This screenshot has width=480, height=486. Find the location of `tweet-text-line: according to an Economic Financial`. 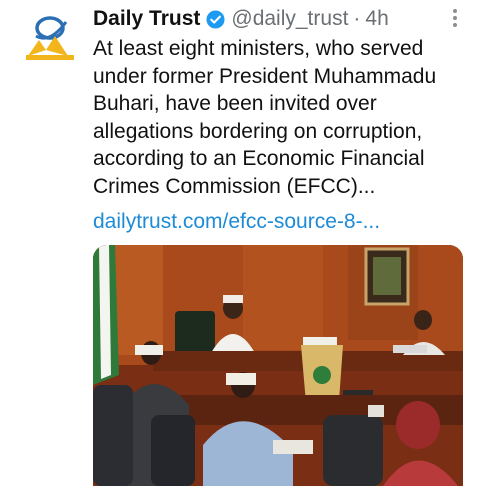

tweet-text-line: according to an Economic Financial is located at coordinates (259, 158).